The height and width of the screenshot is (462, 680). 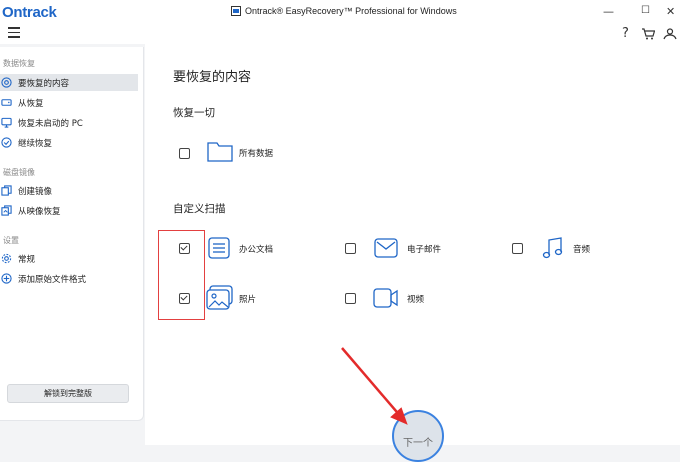 I want to click on office-documents-checkbox, so click(x=184, y=248).